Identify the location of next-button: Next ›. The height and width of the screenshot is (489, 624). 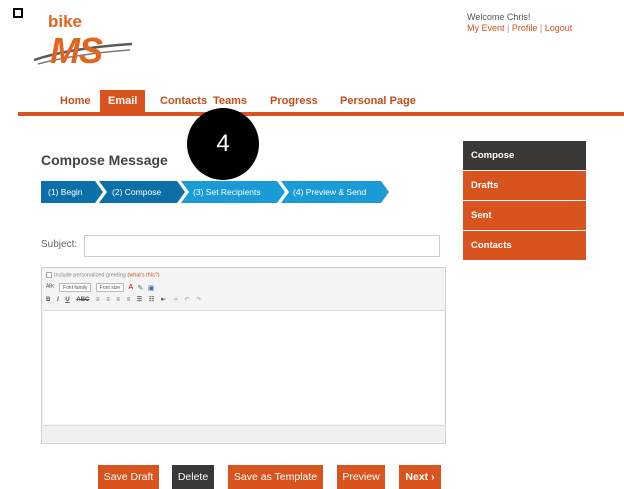
(420, 477).